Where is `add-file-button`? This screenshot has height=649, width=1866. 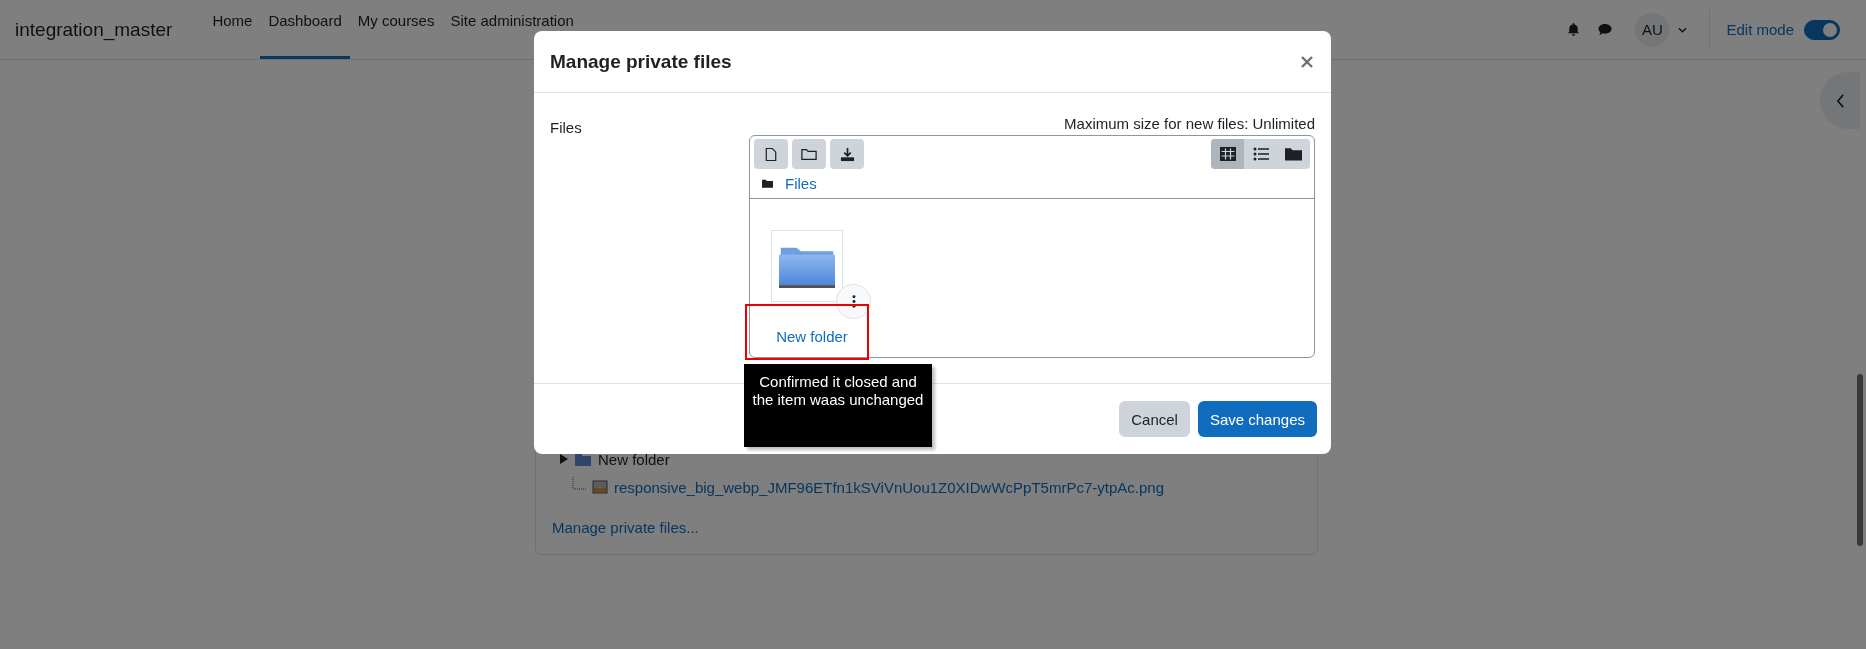 add-file-button is located at coordinates (771, 154).